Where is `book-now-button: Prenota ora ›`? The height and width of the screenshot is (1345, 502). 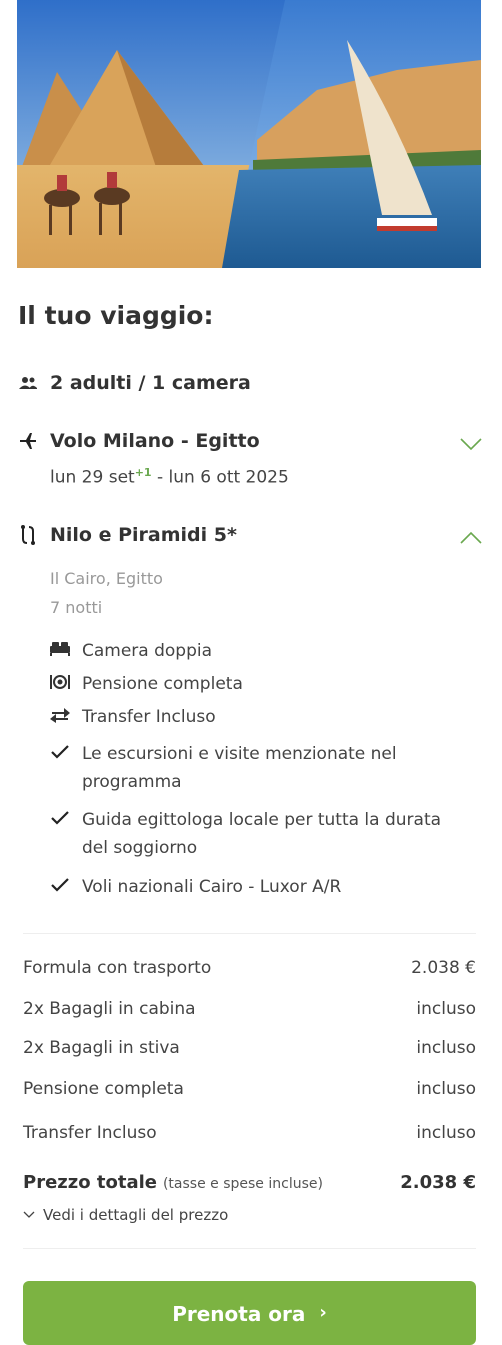
book-now-button: Prenota ora › is located at coordinates (249, 1313).